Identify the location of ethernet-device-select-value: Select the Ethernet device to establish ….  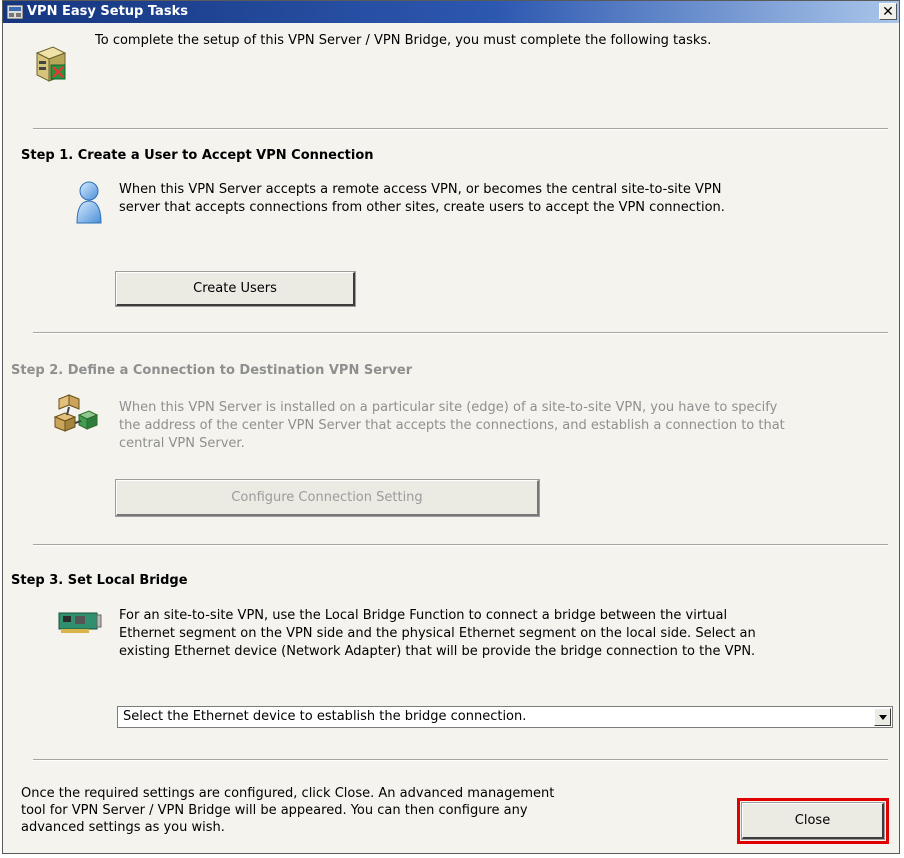
(325, 716).